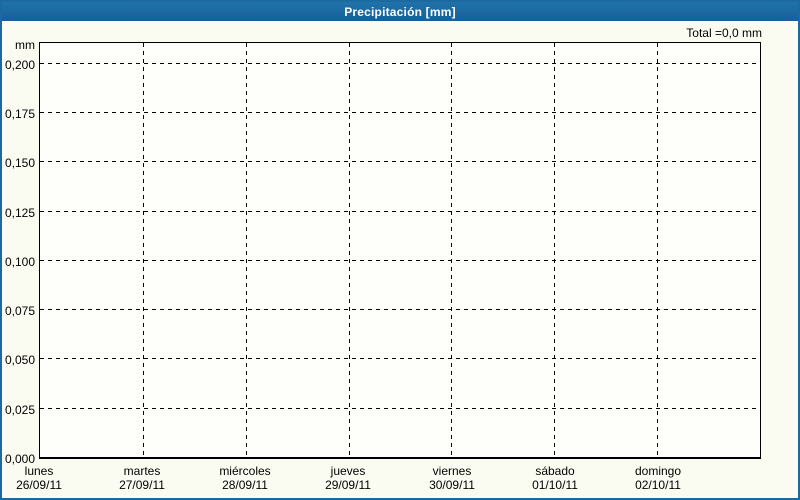 This screenshot has height=500, width=800. Describe the element at coordinates (19, 360) in the screenshot. I see `y-axis-tick-label: 0,050` at that location.